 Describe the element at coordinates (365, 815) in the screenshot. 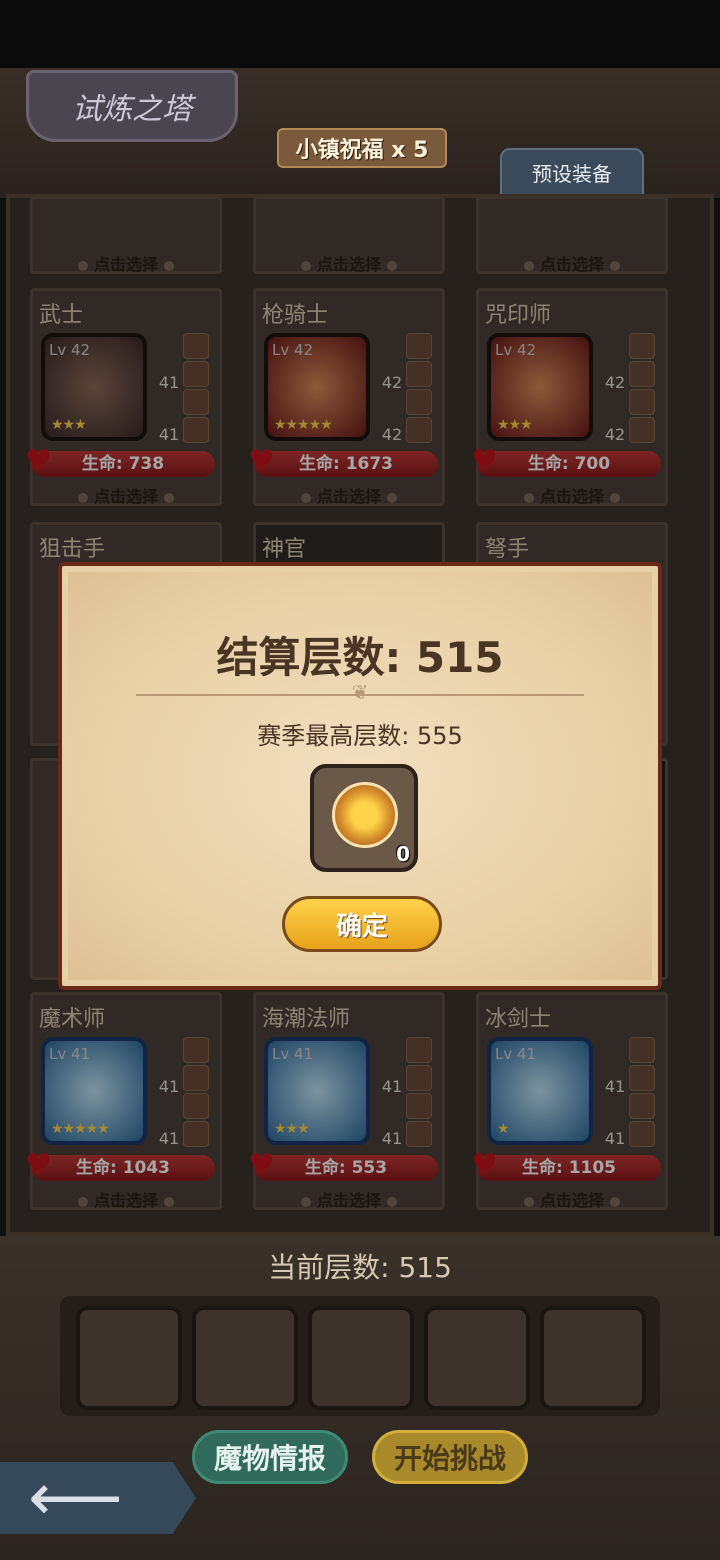

I see `medal-icon` at that location.